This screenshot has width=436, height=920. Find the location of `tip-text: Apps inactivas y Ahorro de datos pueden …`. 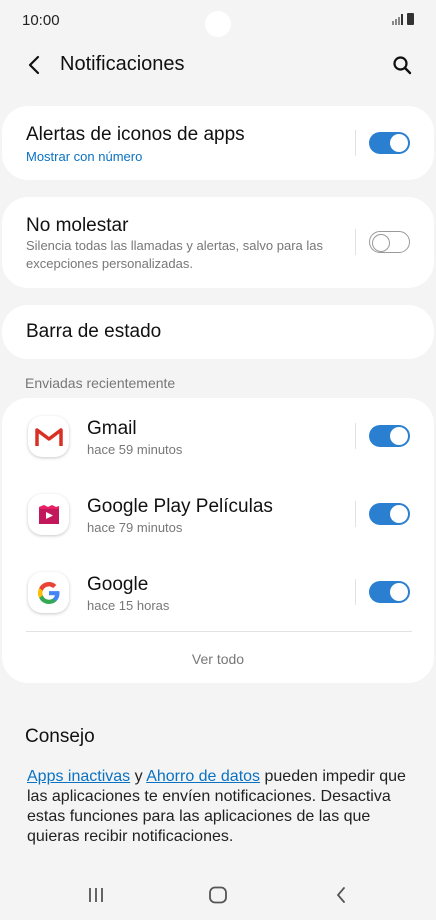

tip-text: Apps inactivas y Ahorro de datos pueden … is located at coordinates (217, 807).